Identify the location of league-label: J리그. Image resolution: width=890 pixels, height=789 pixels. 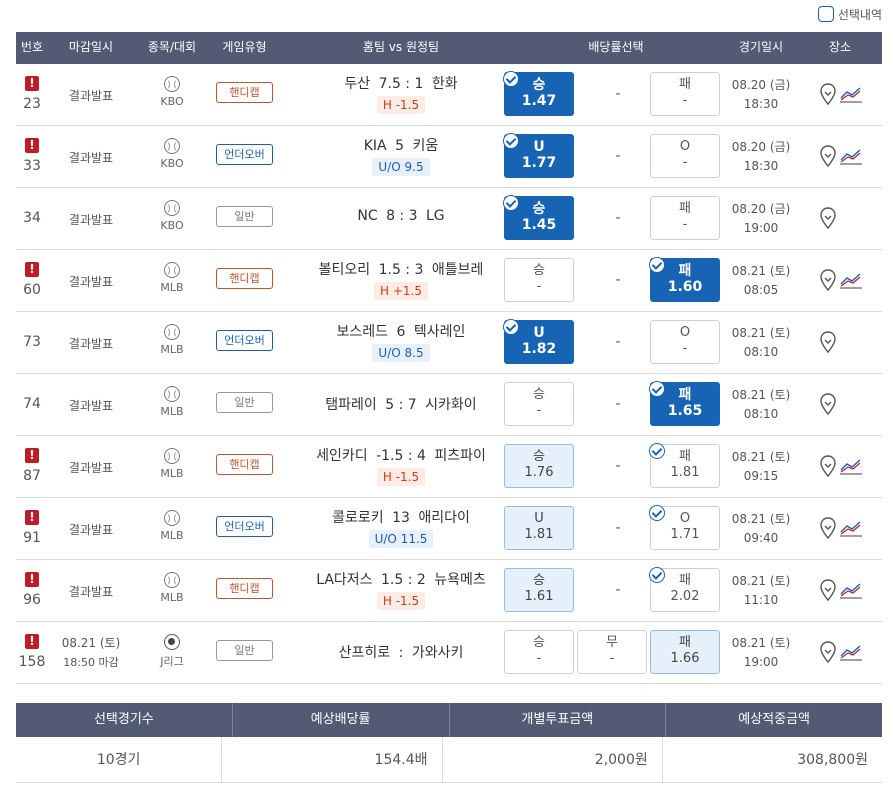
(172, 661).